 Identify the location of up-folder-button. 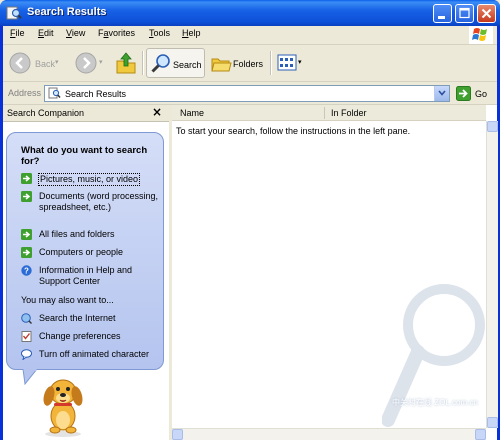
(126, 63).